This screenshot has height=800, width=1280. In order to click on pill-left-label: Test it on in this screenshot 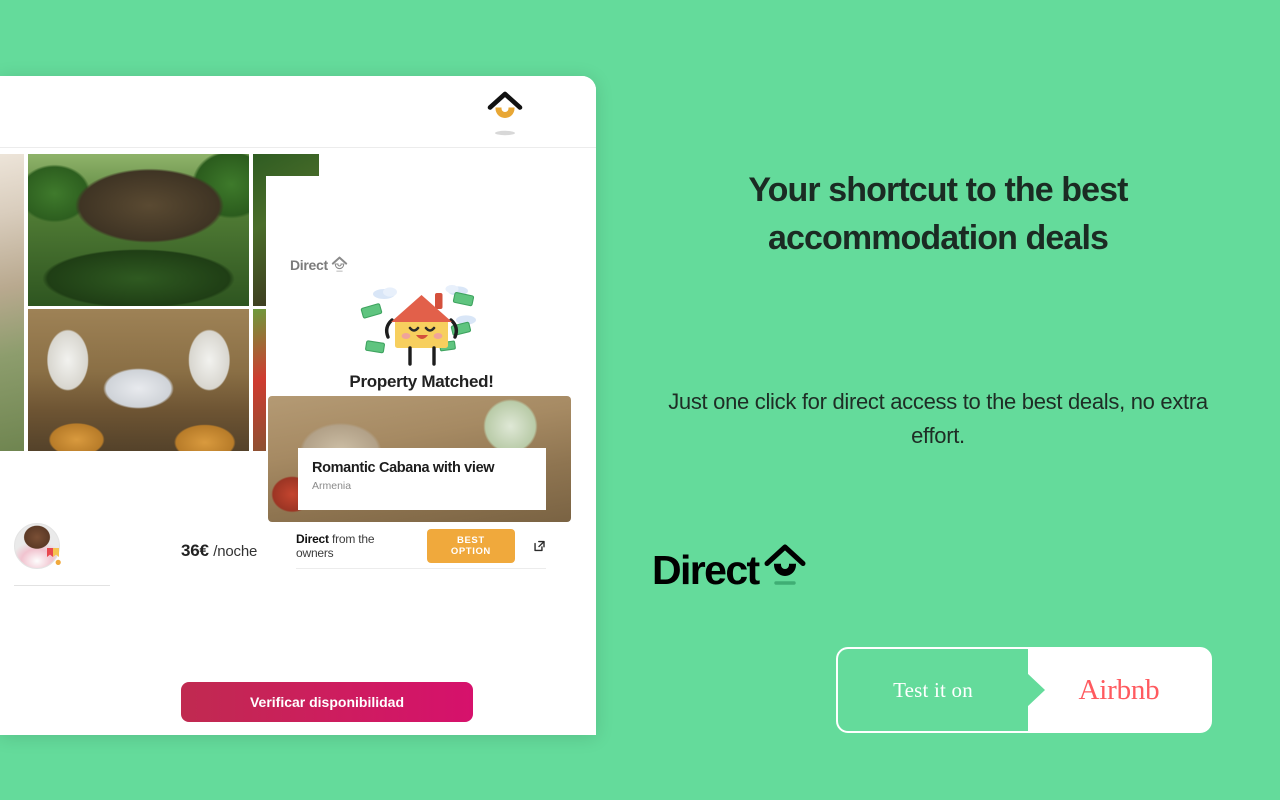, I will do `click(933, 689)`.